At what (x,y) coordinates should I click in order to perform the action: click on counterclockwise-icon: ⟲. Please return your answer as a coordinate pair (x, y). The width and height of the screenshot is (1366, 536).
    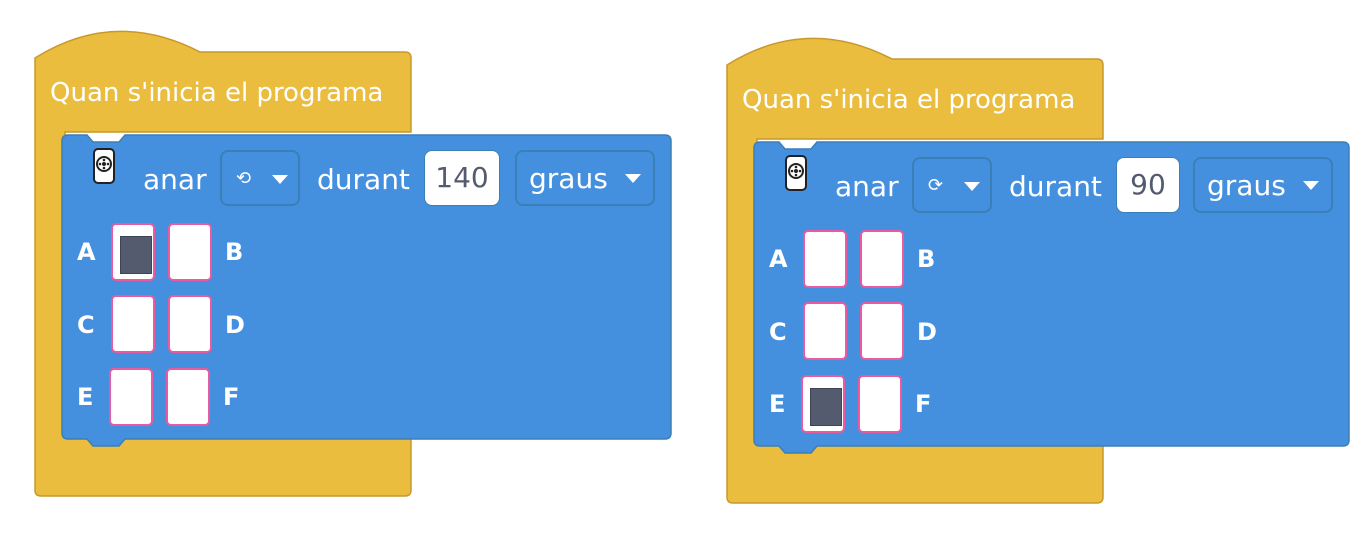
    Looking at the image, I should click on (244, 178).